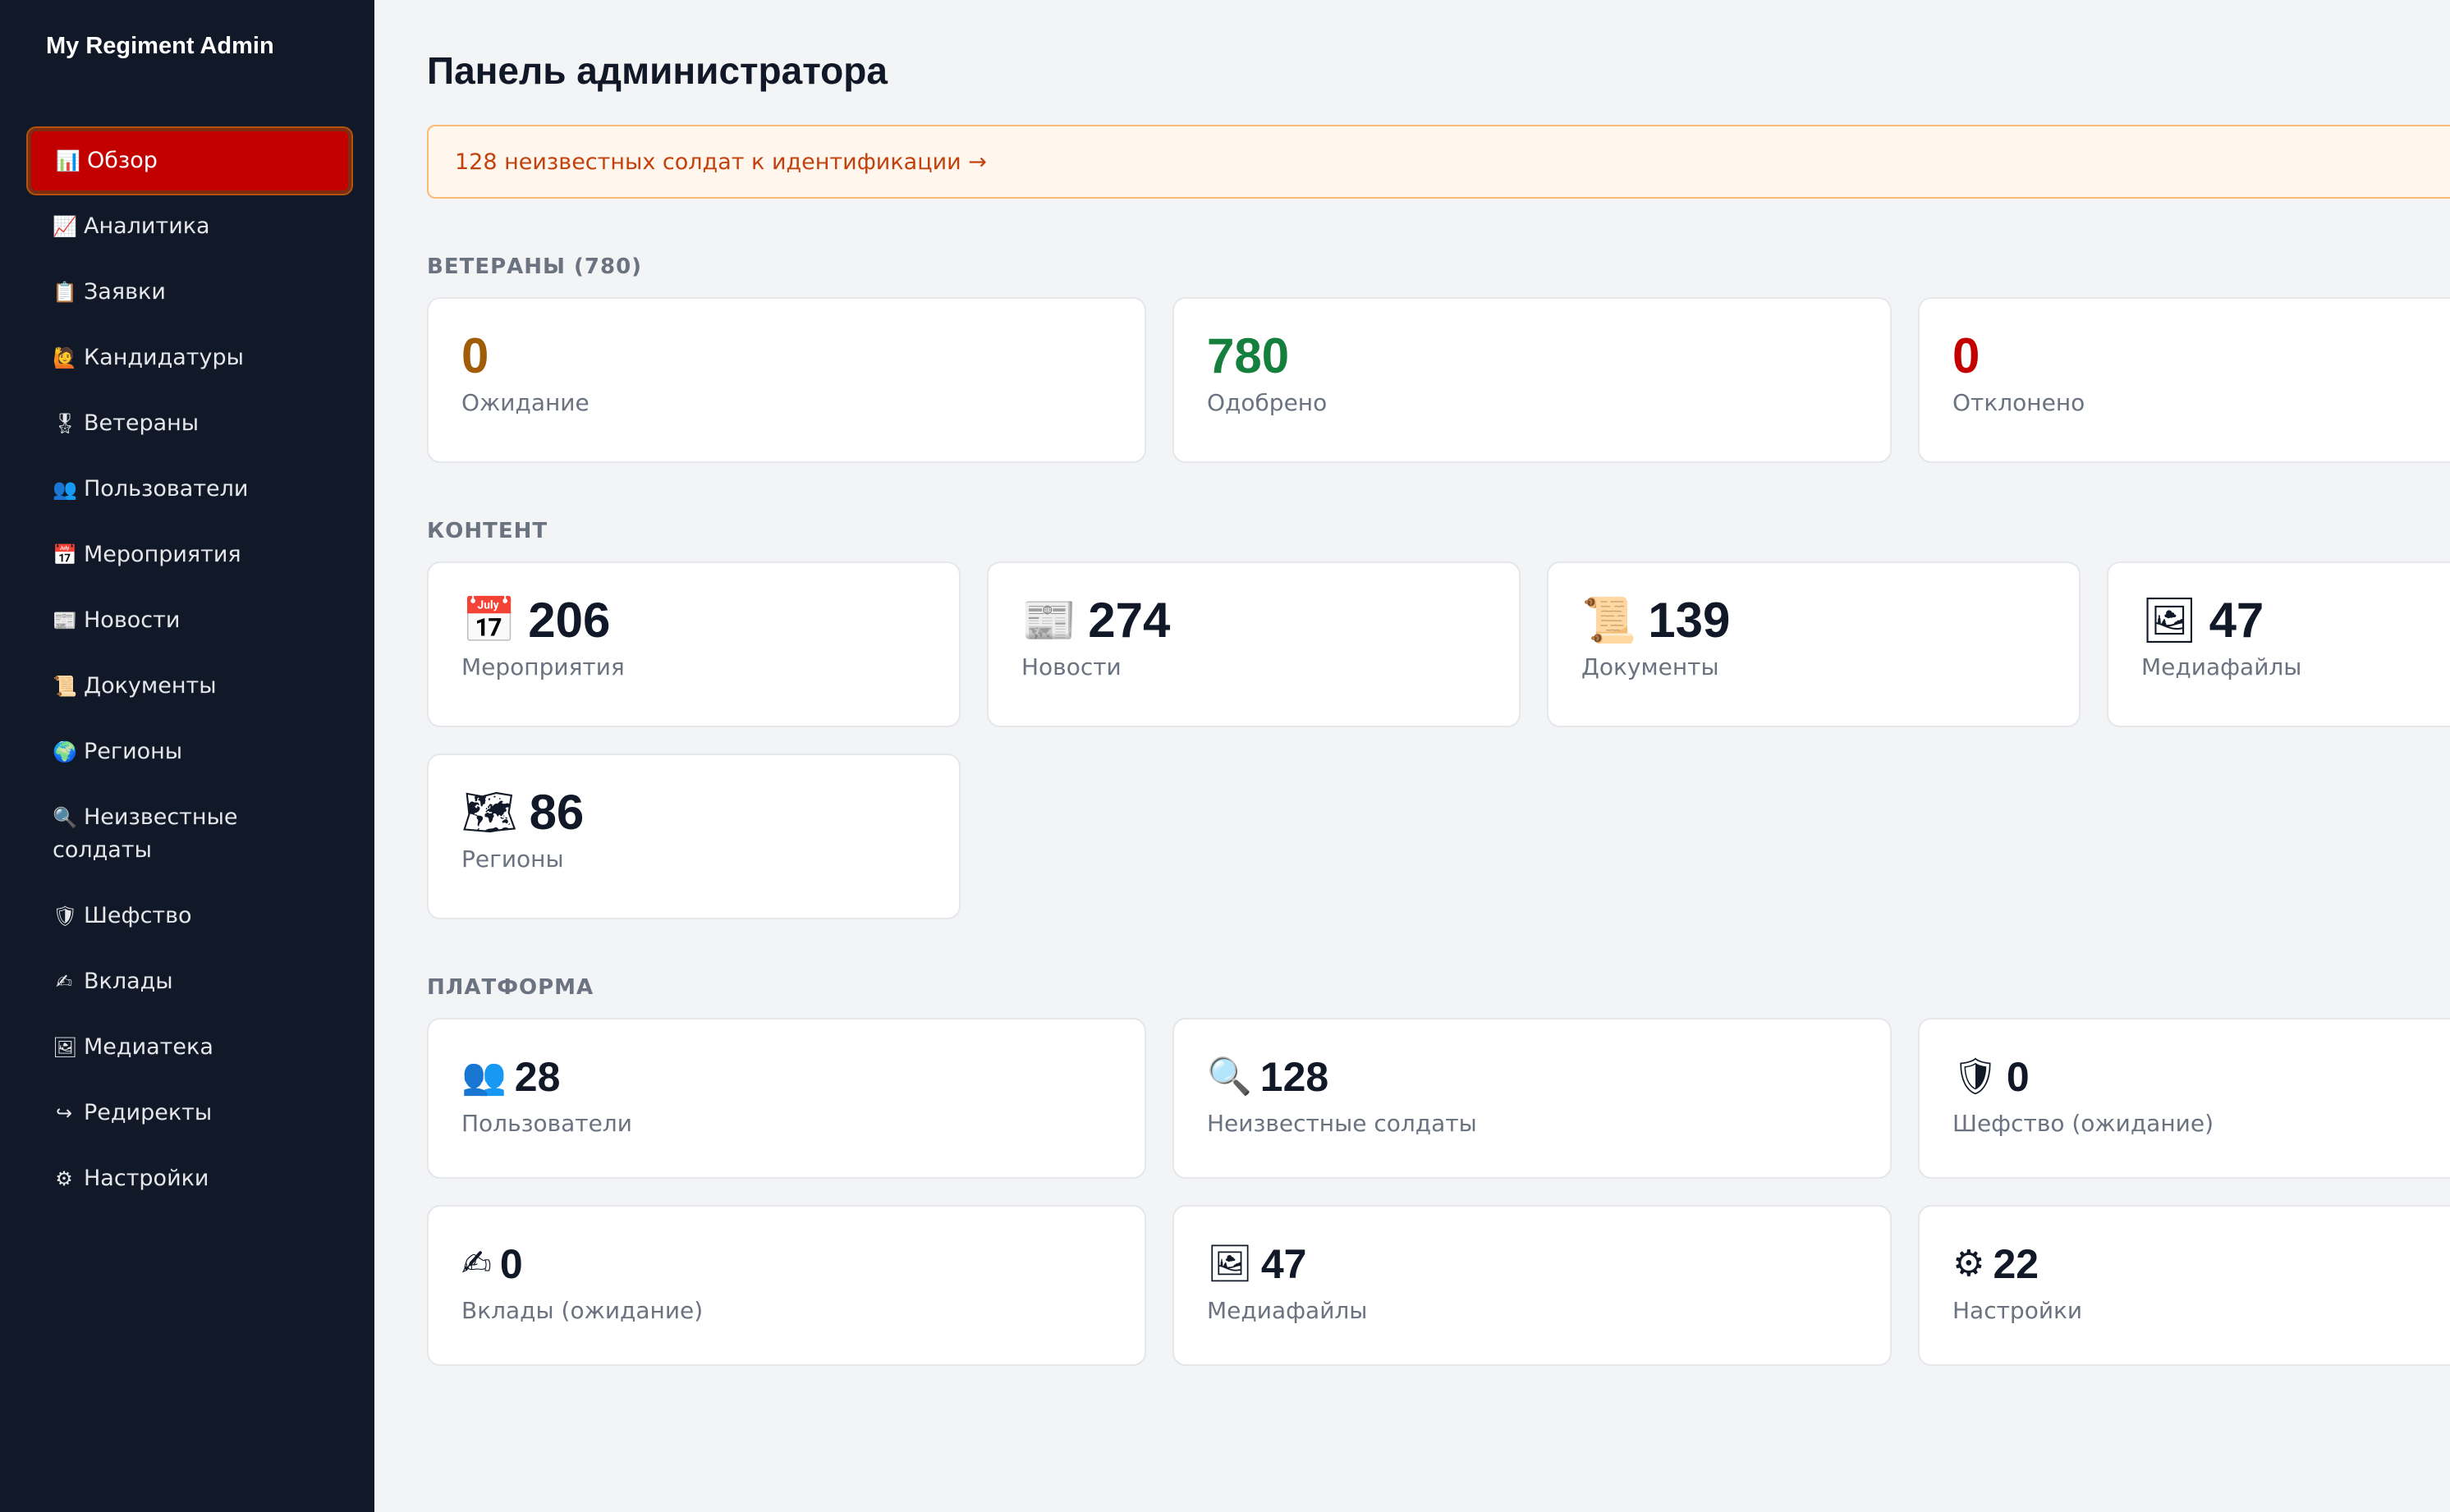 The height and width of the screenshot is (1512, 2450). I want to click on sidebar-item-label: Аналитика, so click(147, 226).